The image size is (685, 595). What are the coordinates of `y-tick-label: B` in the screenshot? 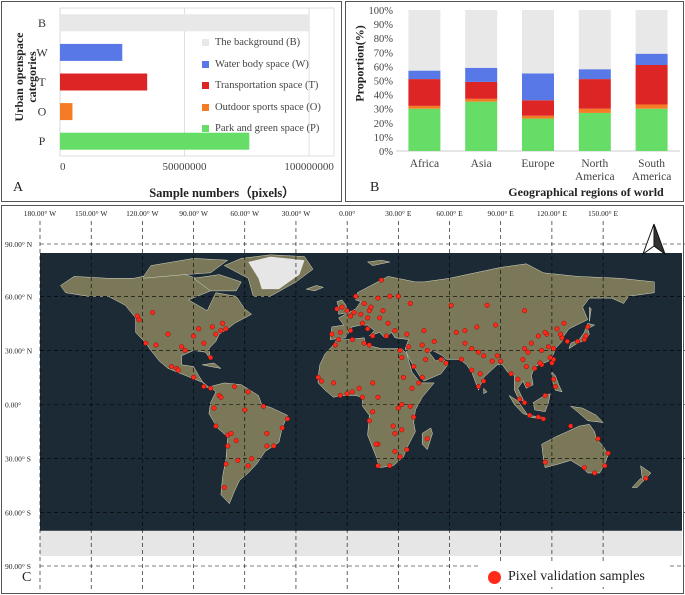 It's located at (42, 23).